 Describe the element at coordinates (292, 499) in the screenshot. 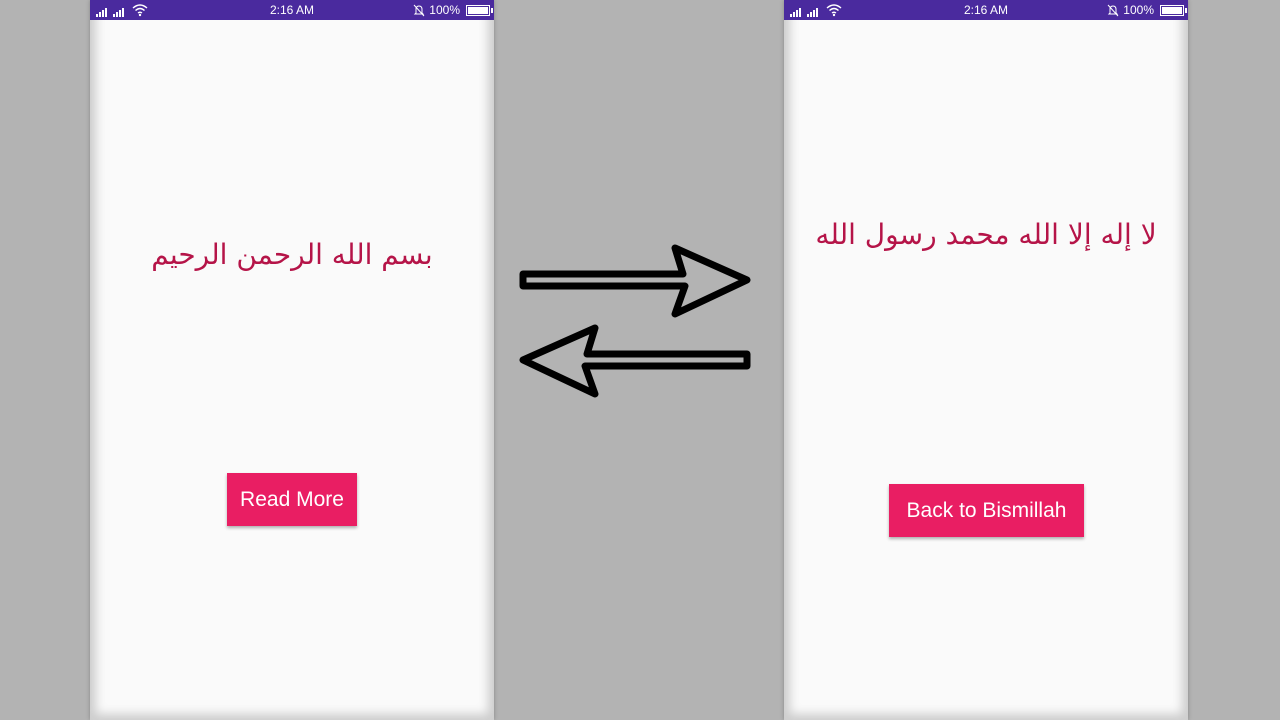

I see `read-more-button: Read More` at that location.